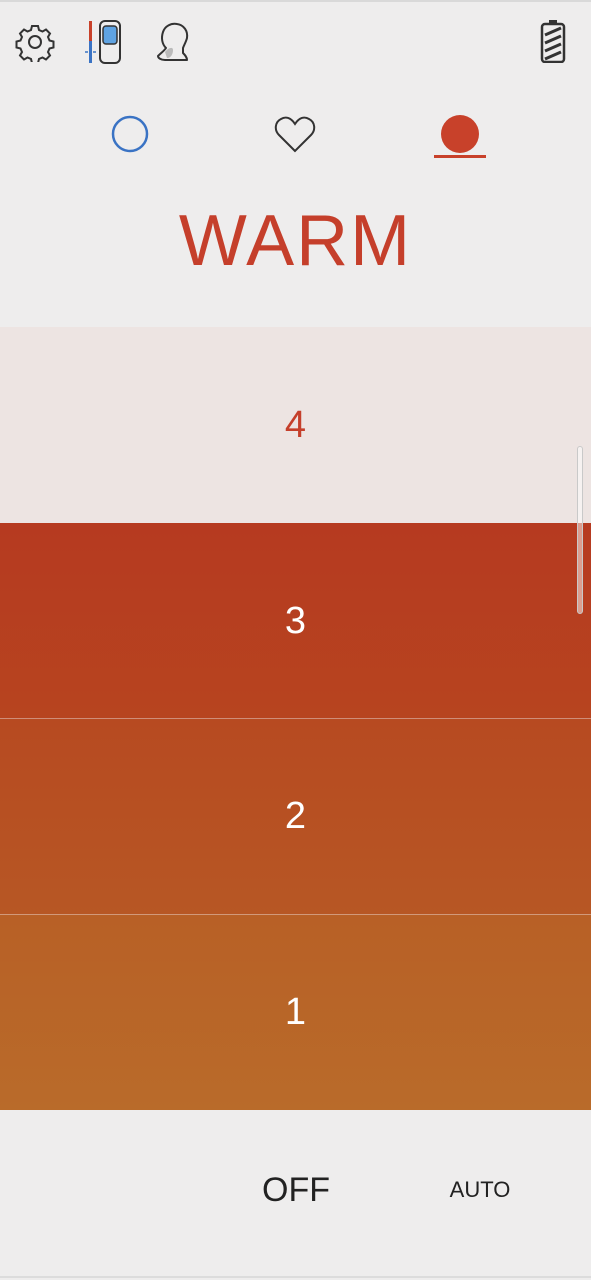  I want to click on mode-heart-button, so click(295, 134).